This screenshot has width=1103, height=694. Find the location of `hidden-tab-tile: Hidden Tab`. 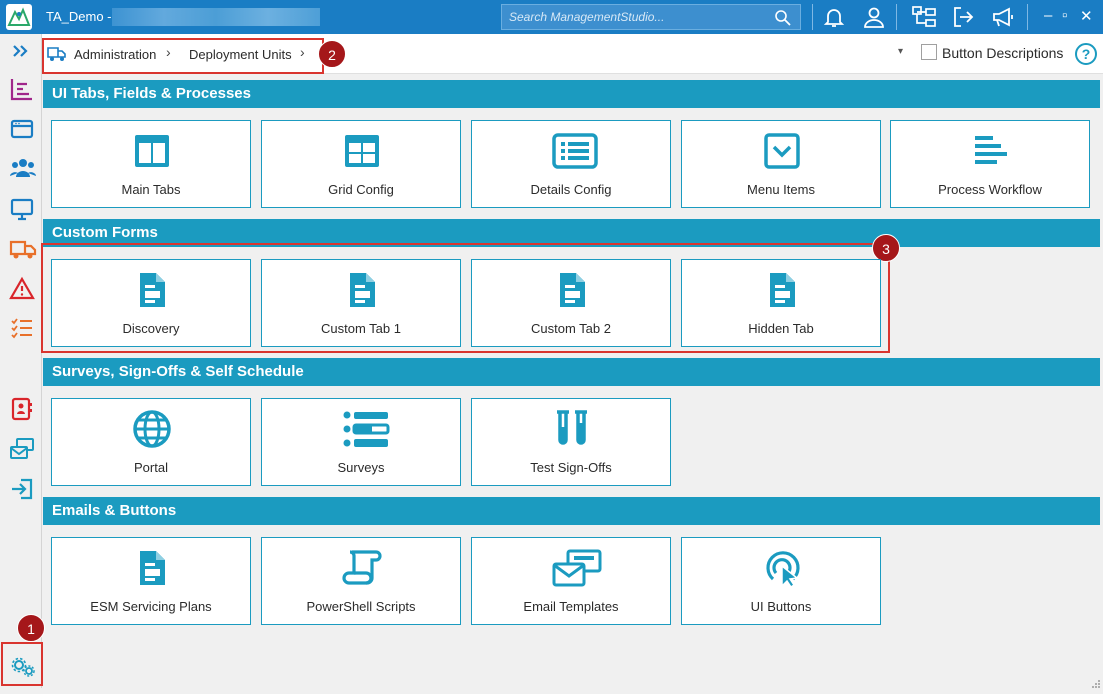

hidden-tab-tile: Hidden Tab is located at coordinates (781, 303).